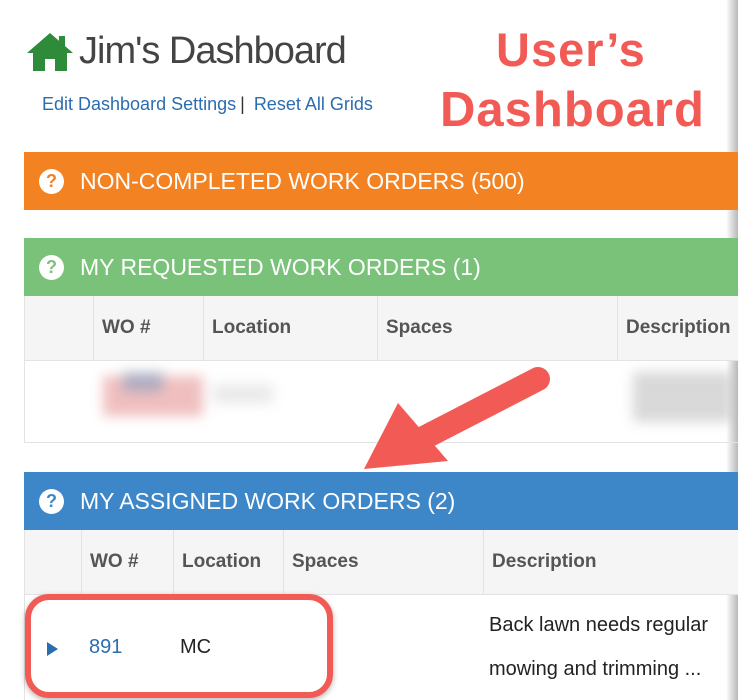 Image resolution: width=738 pixels, height=700 pixels. I want to click on non-completed-panel-header: ? NON-COMPLETED WORK ORDERS (500), so click(381, 181).